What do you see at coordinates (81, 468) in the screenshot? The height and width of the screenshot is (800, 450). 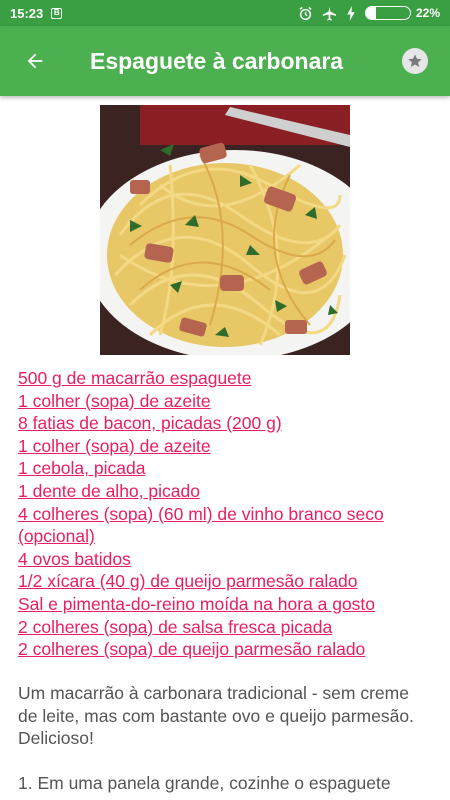 I see `ingredient-link: 1 cebola, picada` at bounding box center [81, 468].